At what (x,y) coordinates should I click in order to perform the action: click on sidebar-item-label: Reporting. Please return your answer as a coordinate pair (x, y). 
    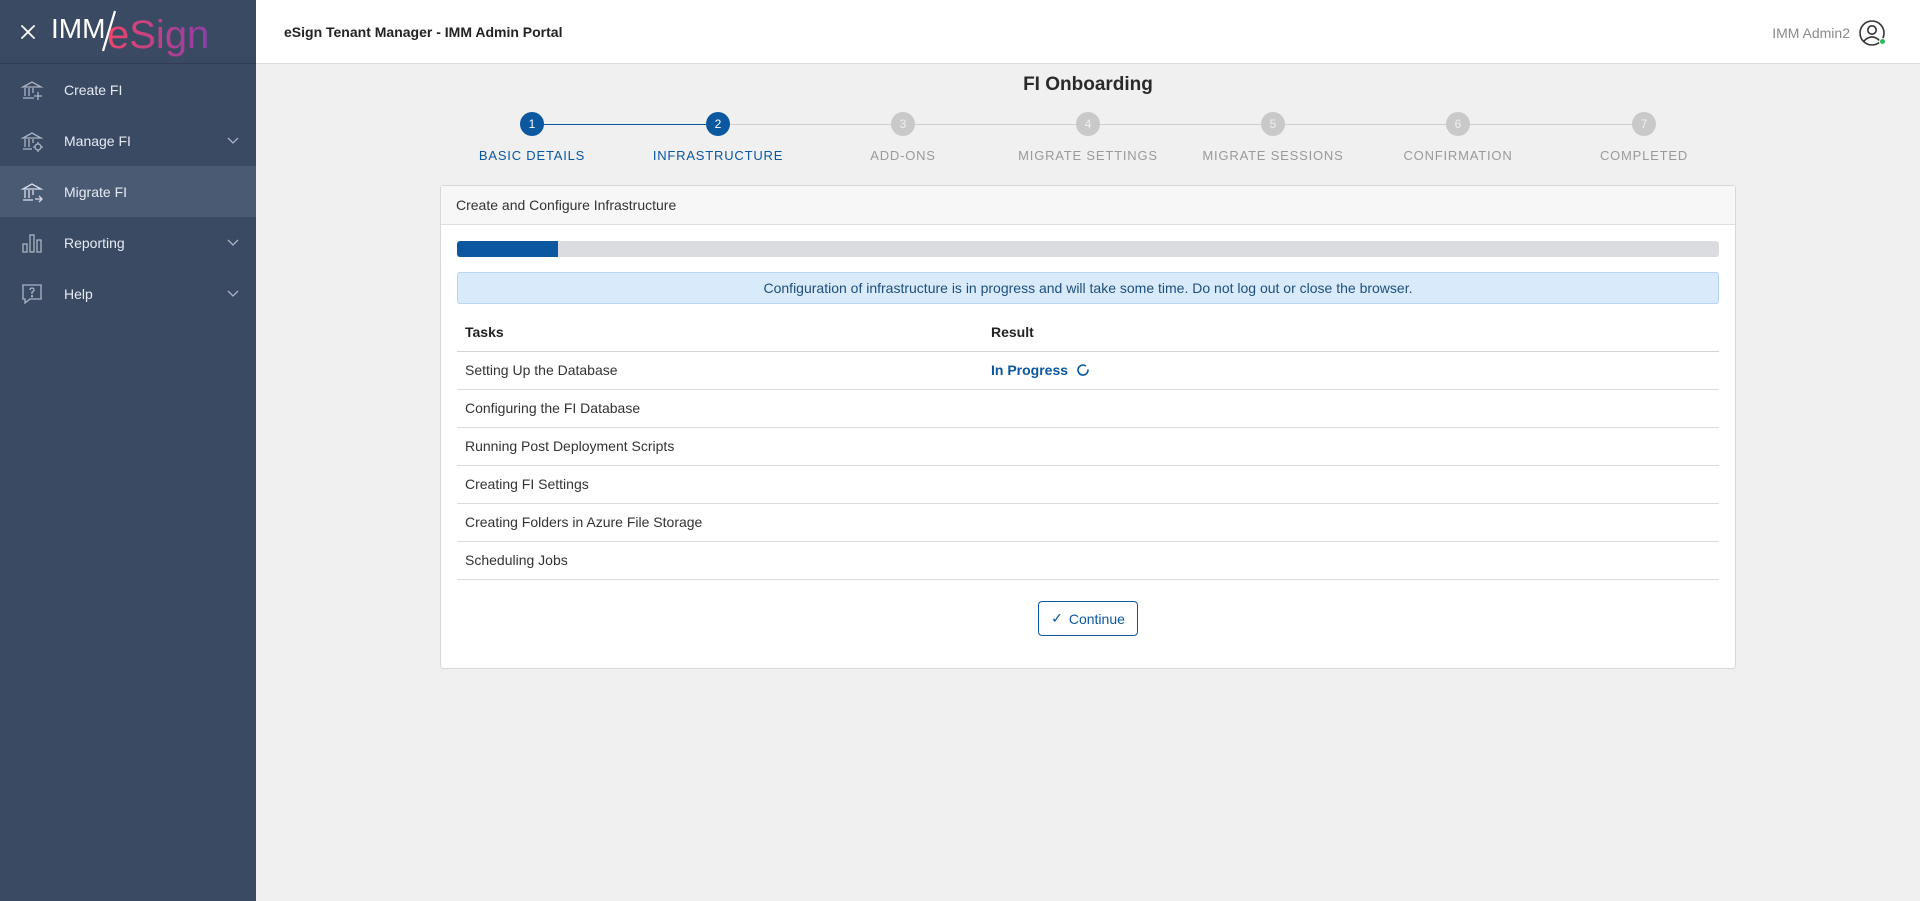
    Looking at the image, I should click on (94, 242).